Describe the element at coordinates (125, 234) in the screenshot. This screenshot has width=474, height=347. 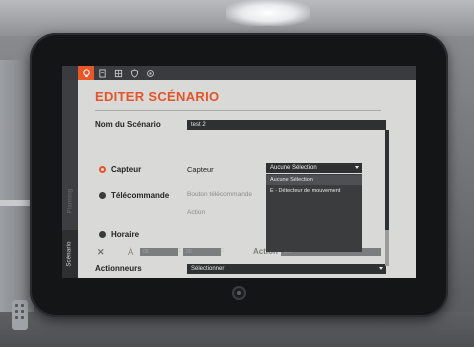
I see `horaire-label: Horaire` at that location.